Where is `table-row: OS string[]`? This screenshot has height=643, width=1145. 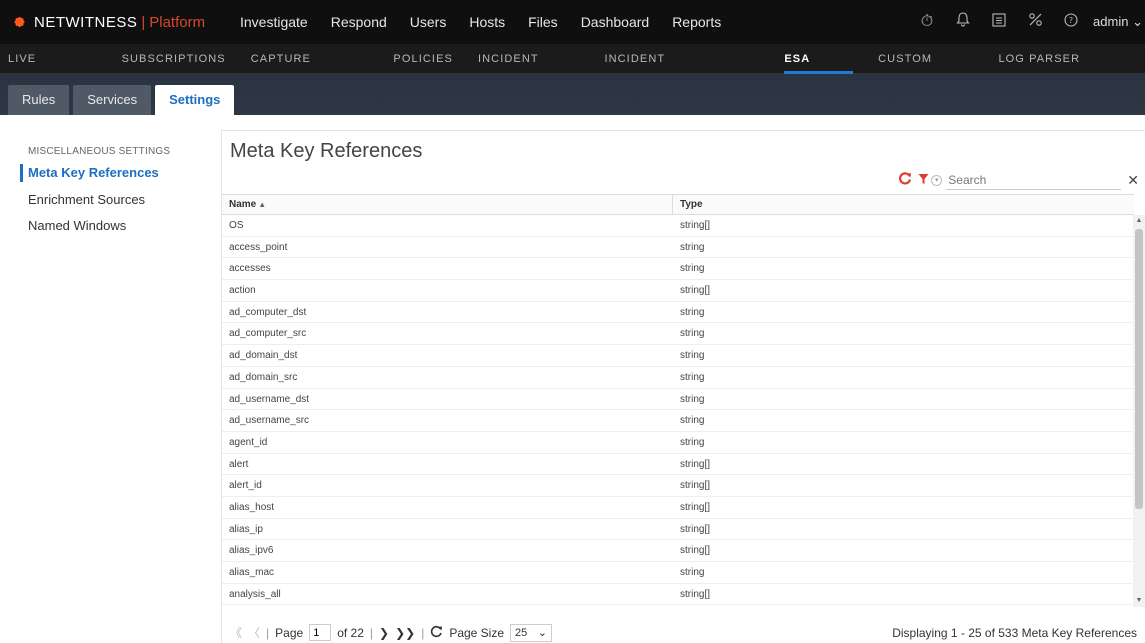
table-row: OS string[] is located at coordinates (678, 226).